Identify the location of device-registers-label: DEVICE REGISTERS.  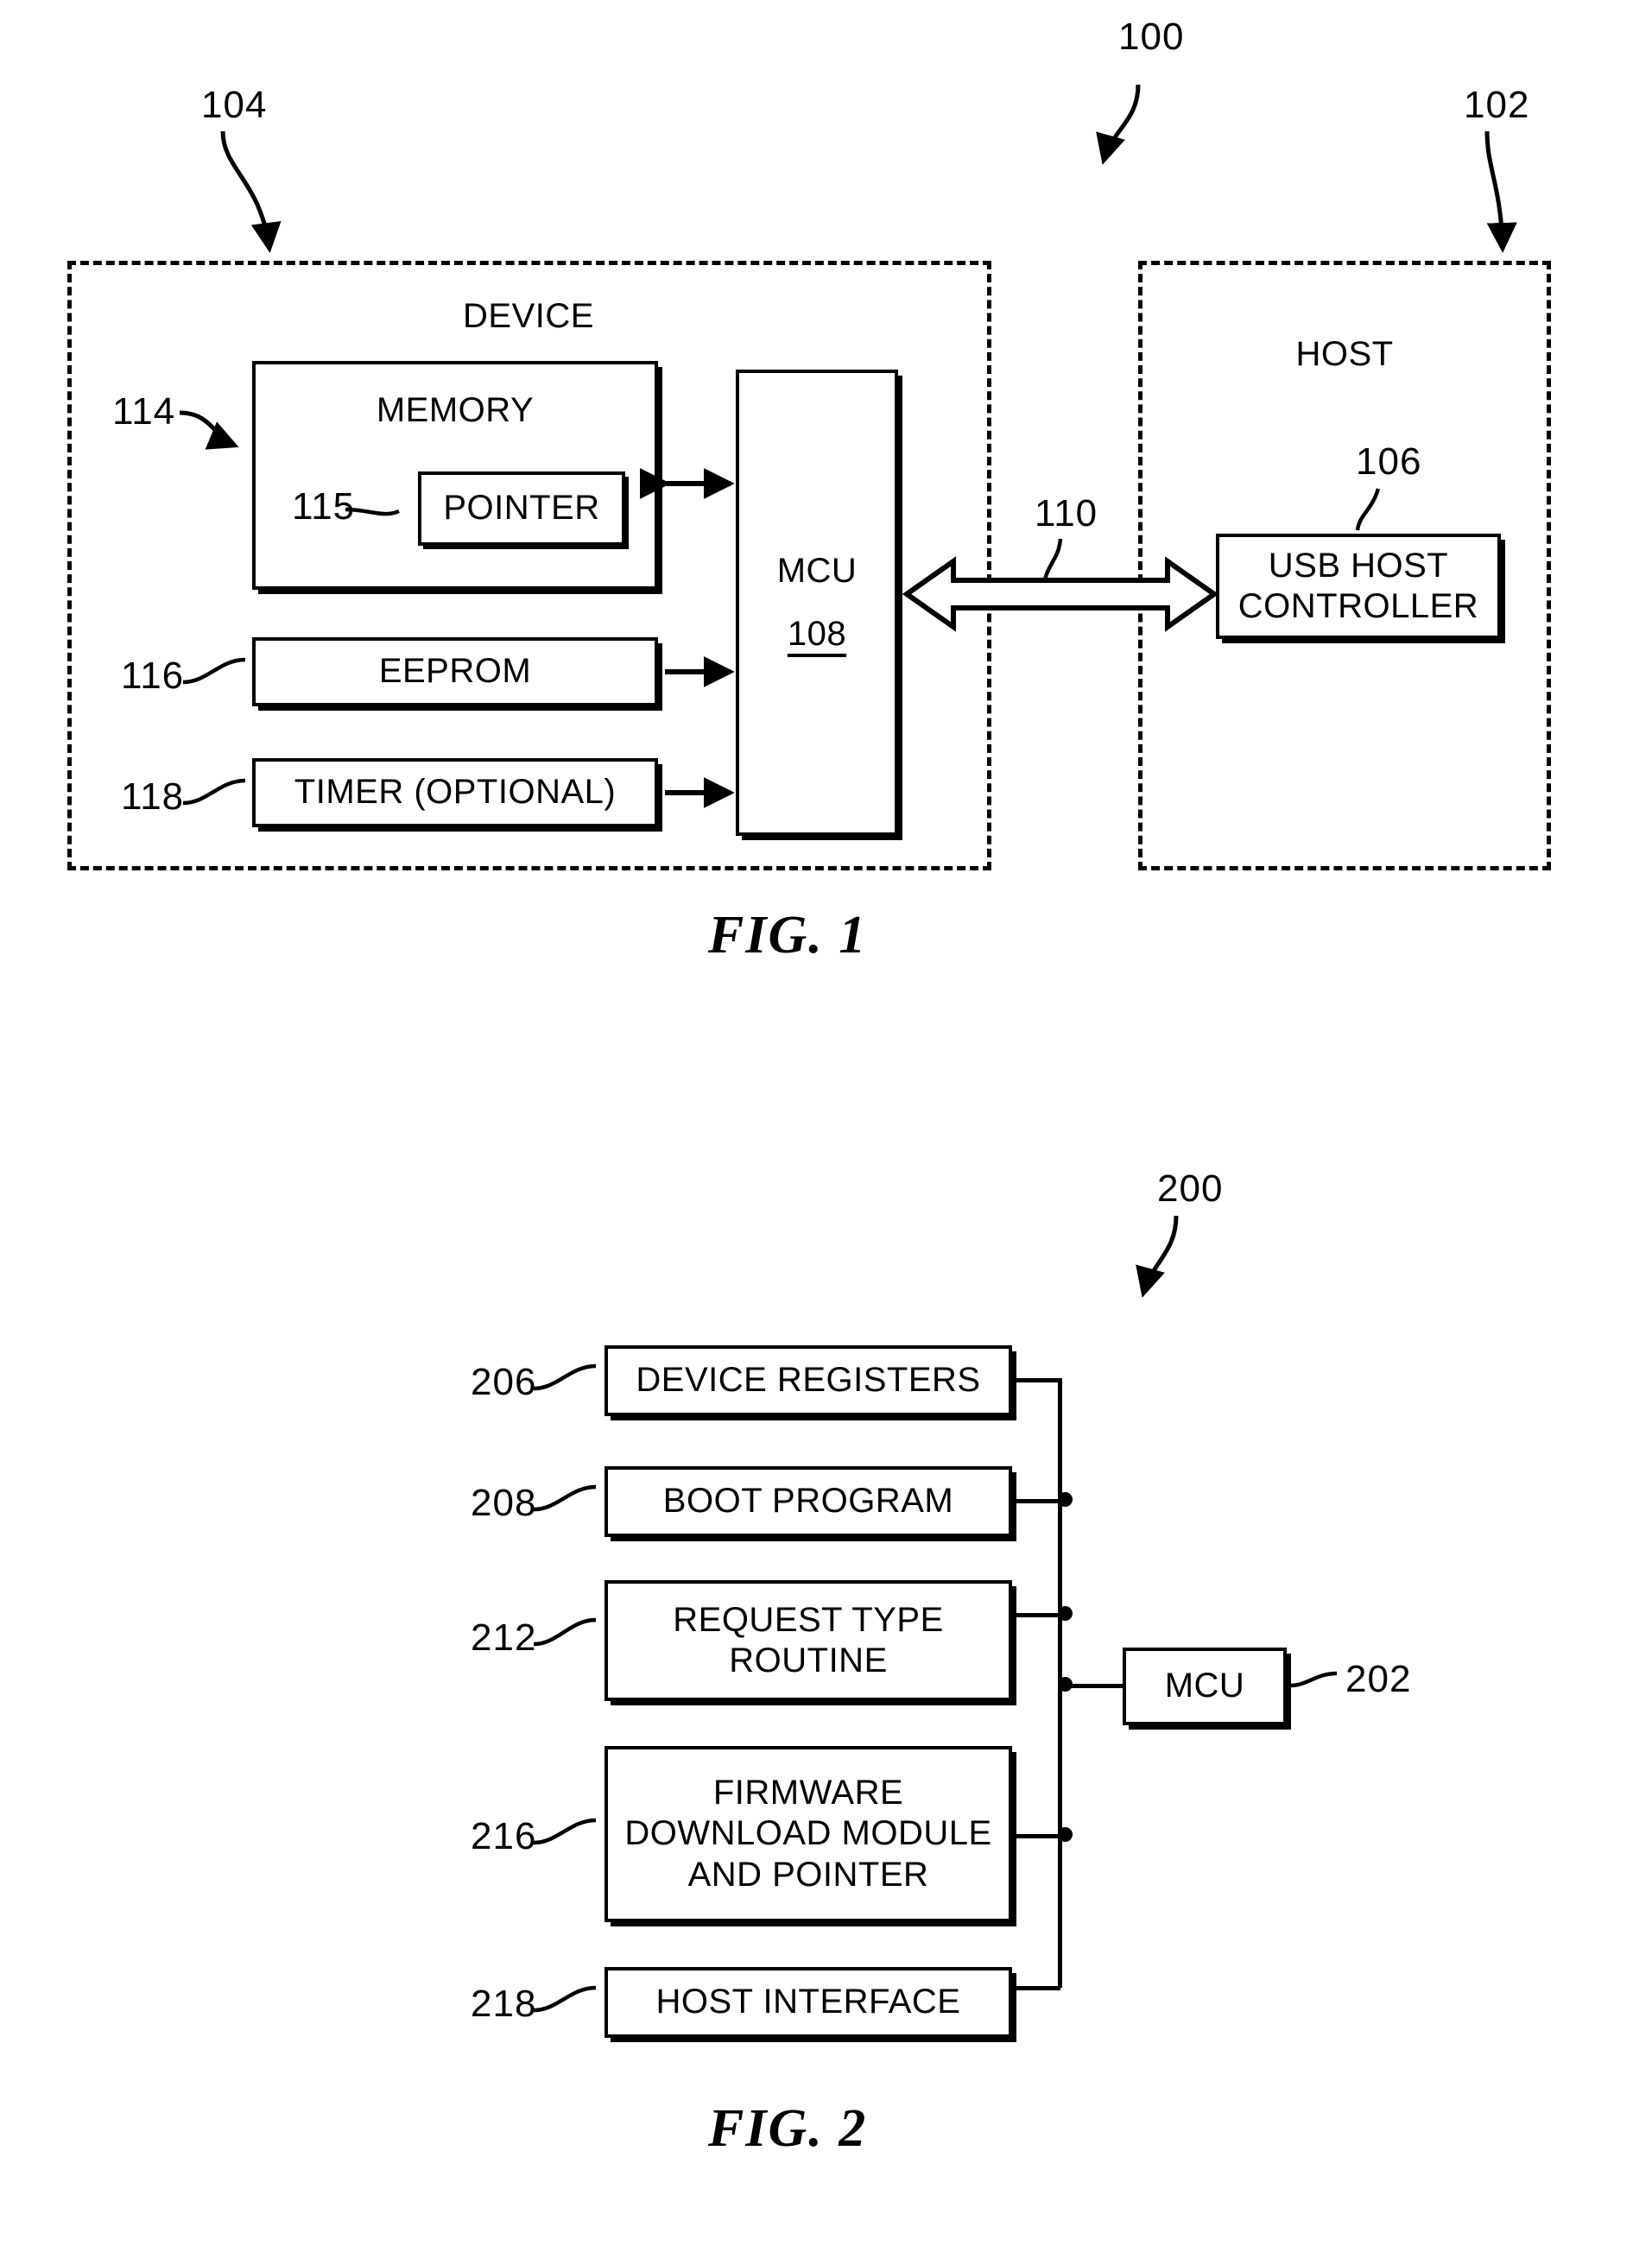
(808, 1380).